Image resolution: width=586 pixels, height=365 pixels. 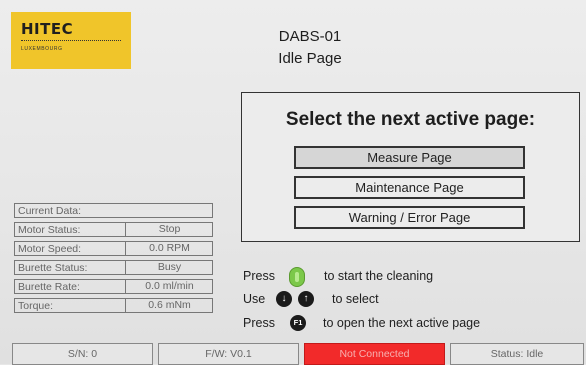 What do you see at coordinates (42, 49) in the screenshot?
I see `logo-city: LUXEMBOURG` at bounding box center [42, 49].